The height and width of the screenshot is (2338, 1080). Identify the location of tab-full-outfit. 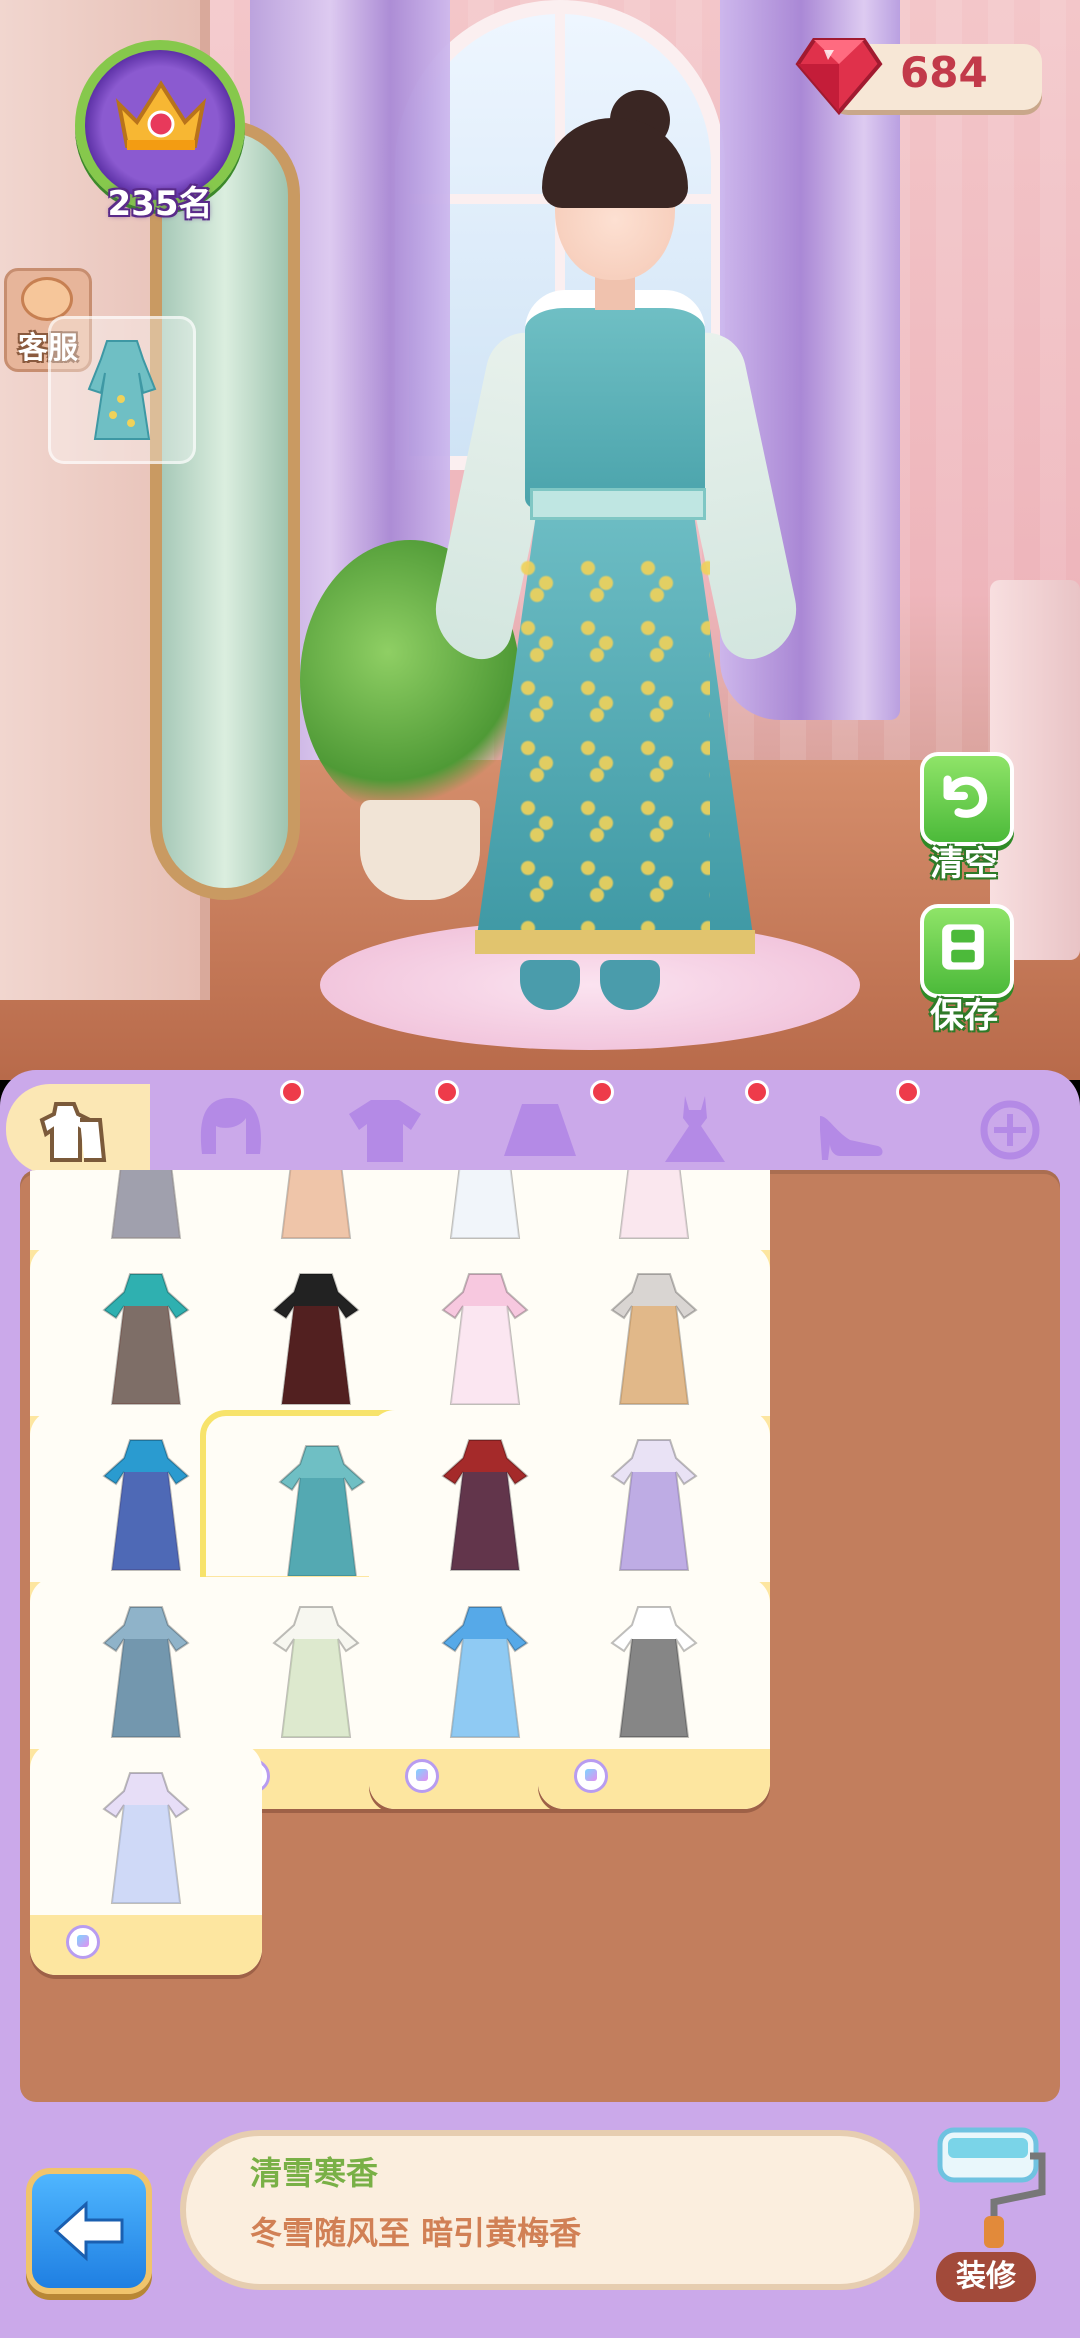
(80, 1130).